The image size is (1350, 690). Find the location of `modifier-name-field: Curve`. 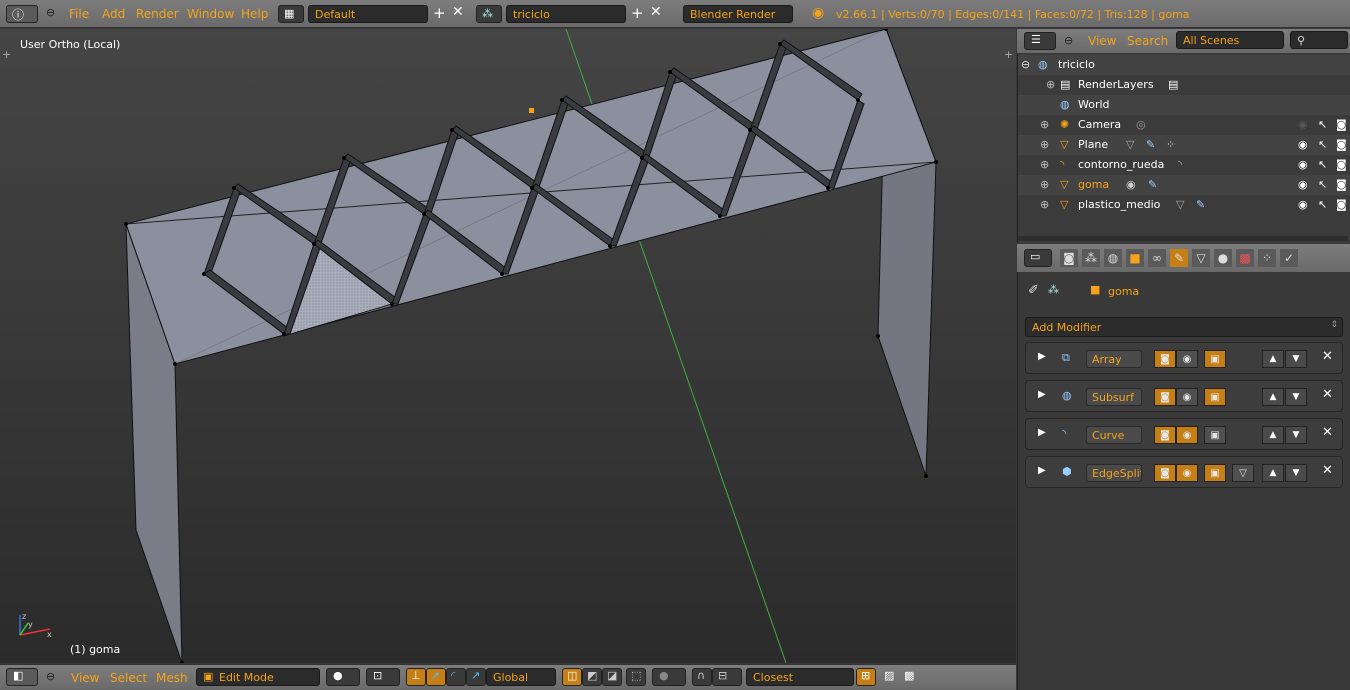

modifier-name-field: Curve is located at coordinates (1114, 435).